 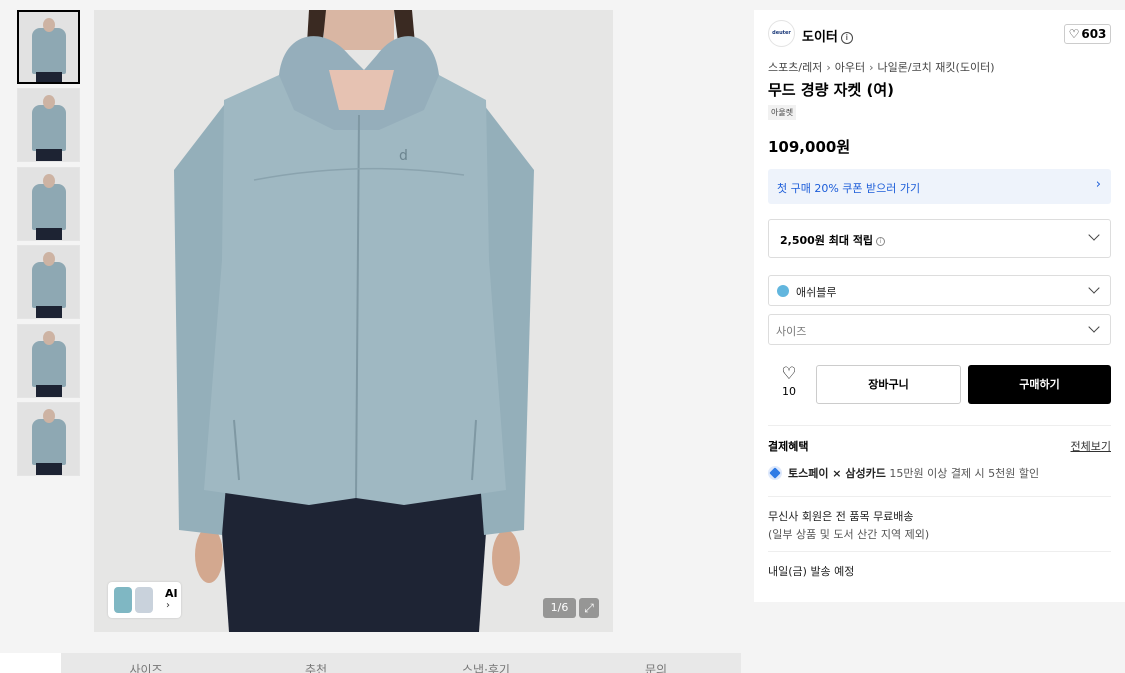 I want to click on points-dropdown: 2,500원 최대 적립 i, so click(x=939, y=238).